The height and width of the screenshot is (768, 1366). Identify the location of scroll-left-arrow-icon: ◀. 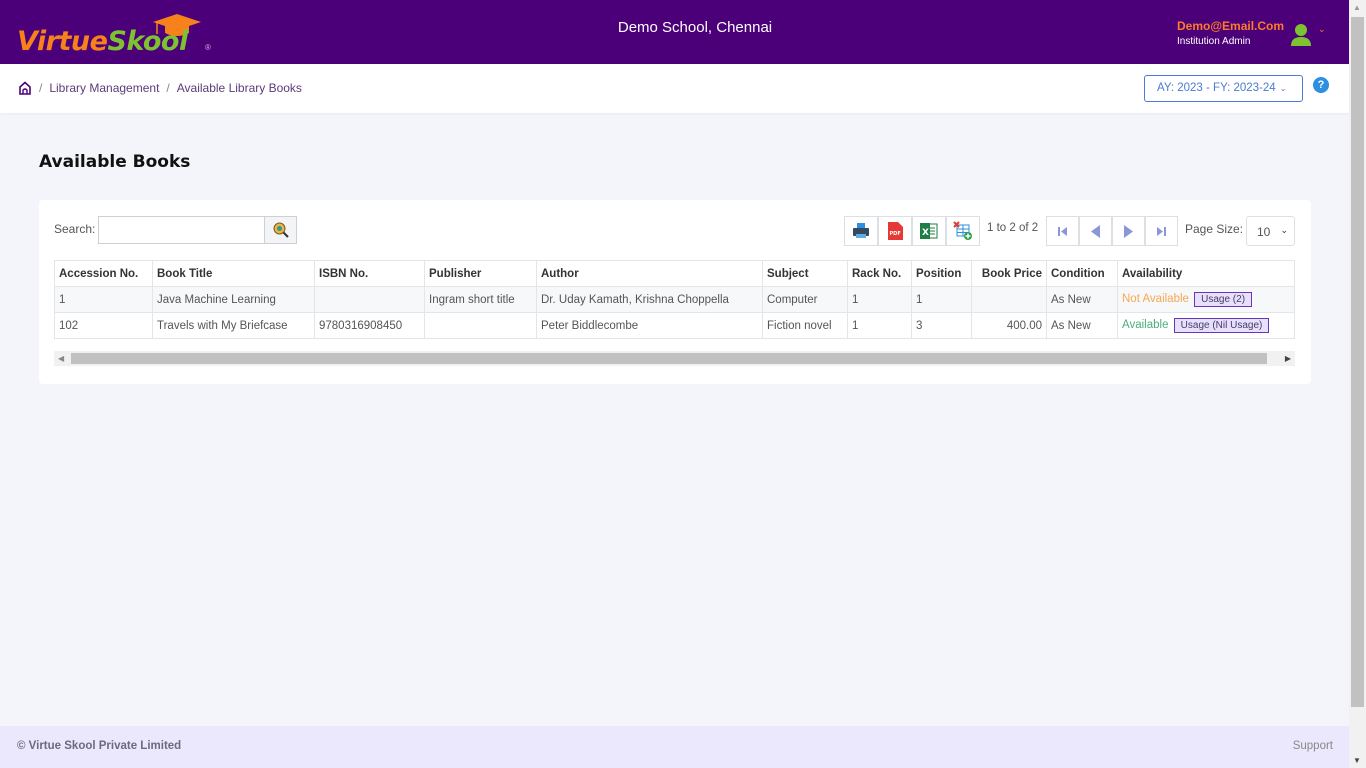
(61, 358).